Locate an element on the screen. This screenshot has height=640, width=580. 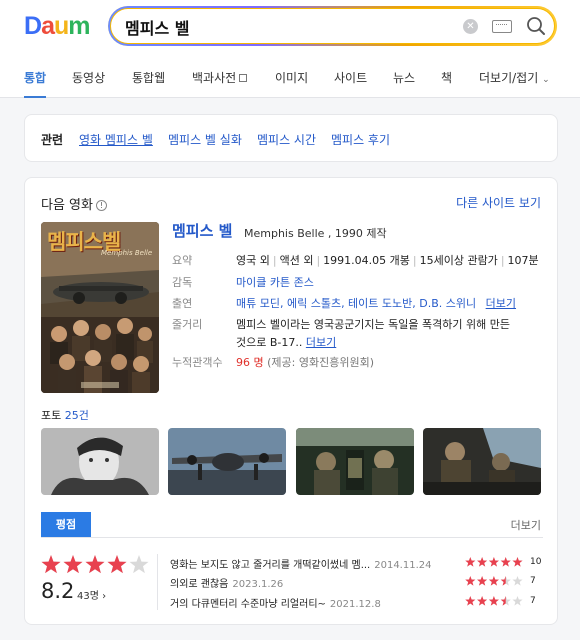
magnifier-icon is located at coordinates (536, 26).